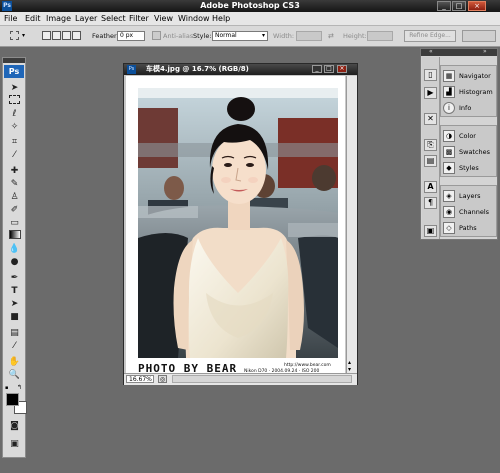 Image resolution: width=500 pixels, height=473 pixels. I want to click on layers-panel-item: ◈ Layers, so click(469, 196).